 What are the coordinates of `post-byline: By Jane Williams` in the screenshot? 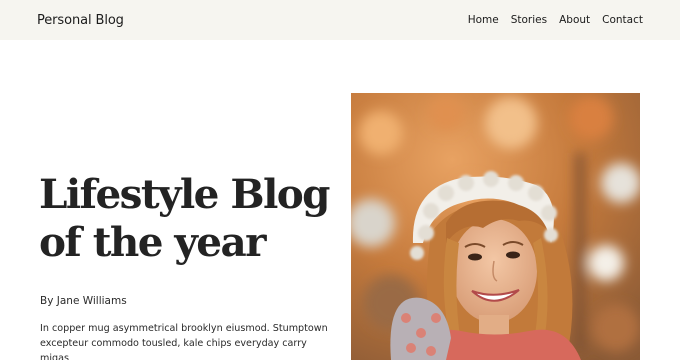 It's located at (83, 301).